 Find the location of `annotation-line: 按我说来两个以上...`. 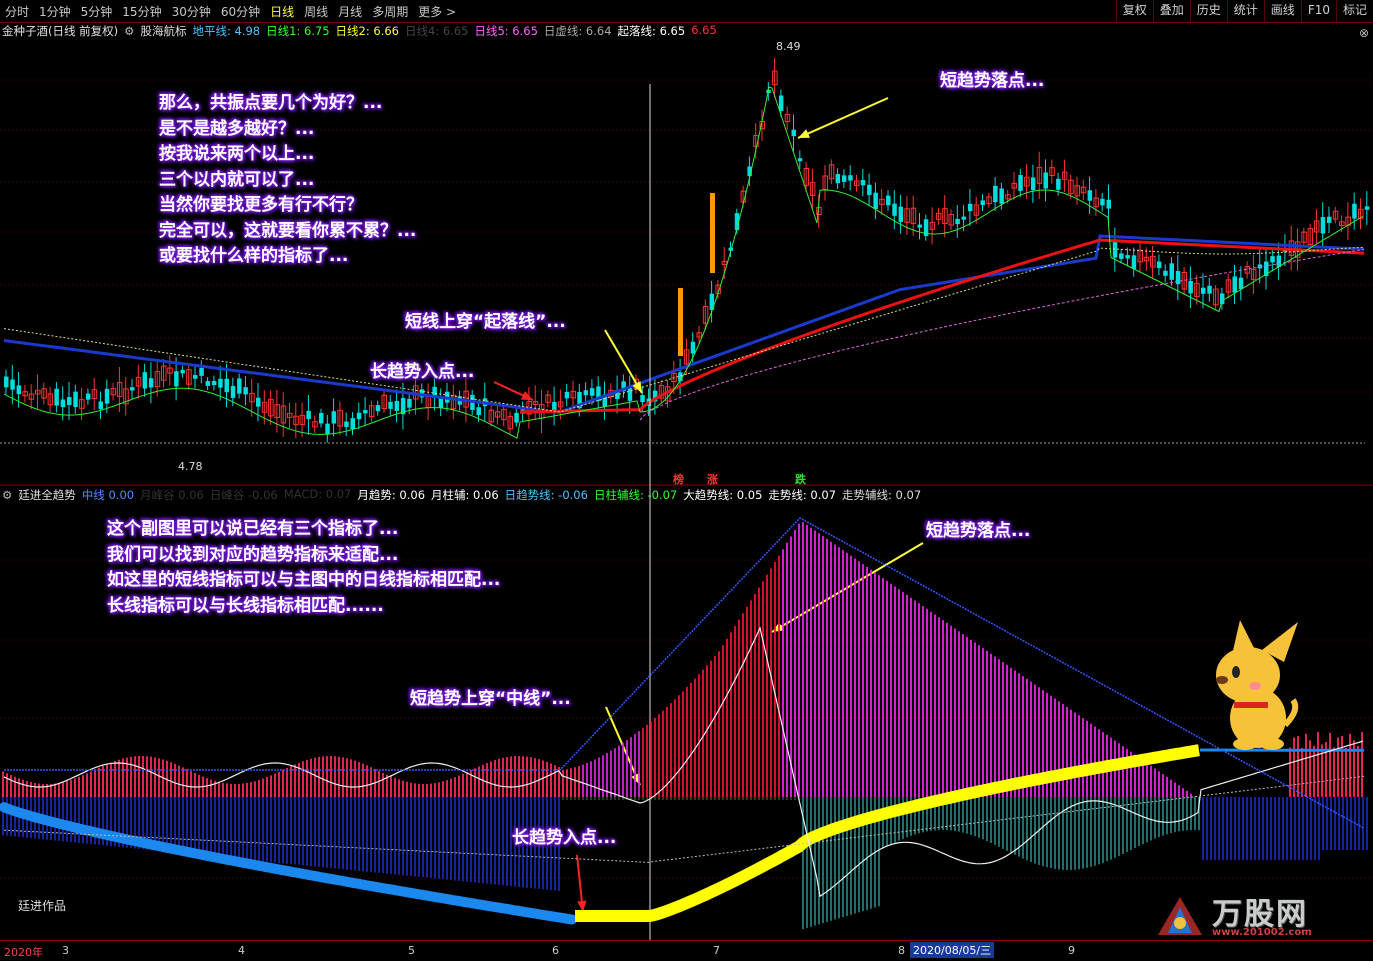

annotation-line: 按我说来两个以上... is located at coordinates (287, 155).